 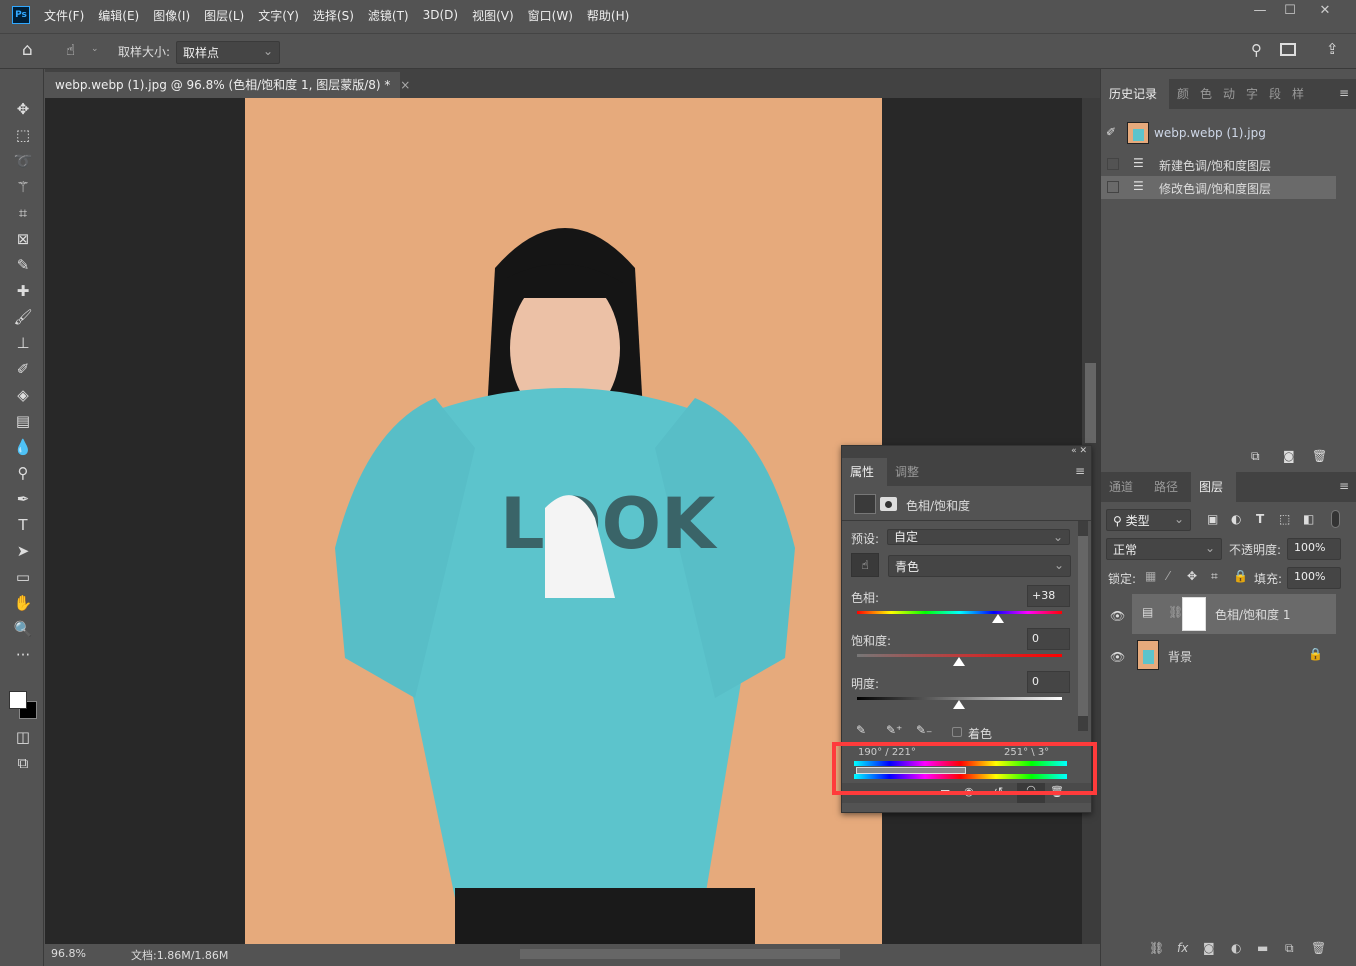 What do you see at coordinates (333, 15) in the screenshot?
I see `menu-select: 选择(S)` at bounding box center [333, 15].